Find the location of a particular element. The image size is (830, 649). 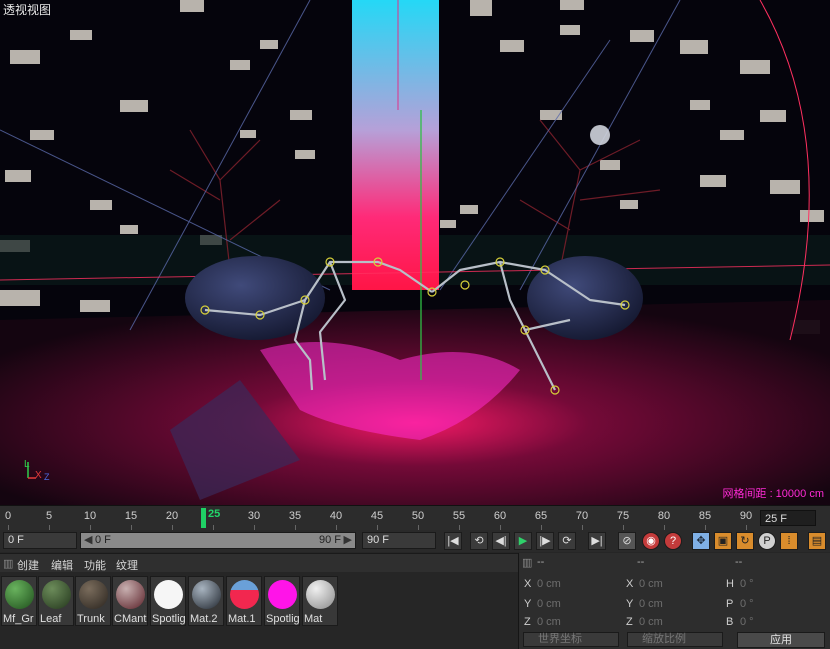

material-menu-bar: ▥ 创建 编辑 功能 纹理 is located at coordinates (259, 563).